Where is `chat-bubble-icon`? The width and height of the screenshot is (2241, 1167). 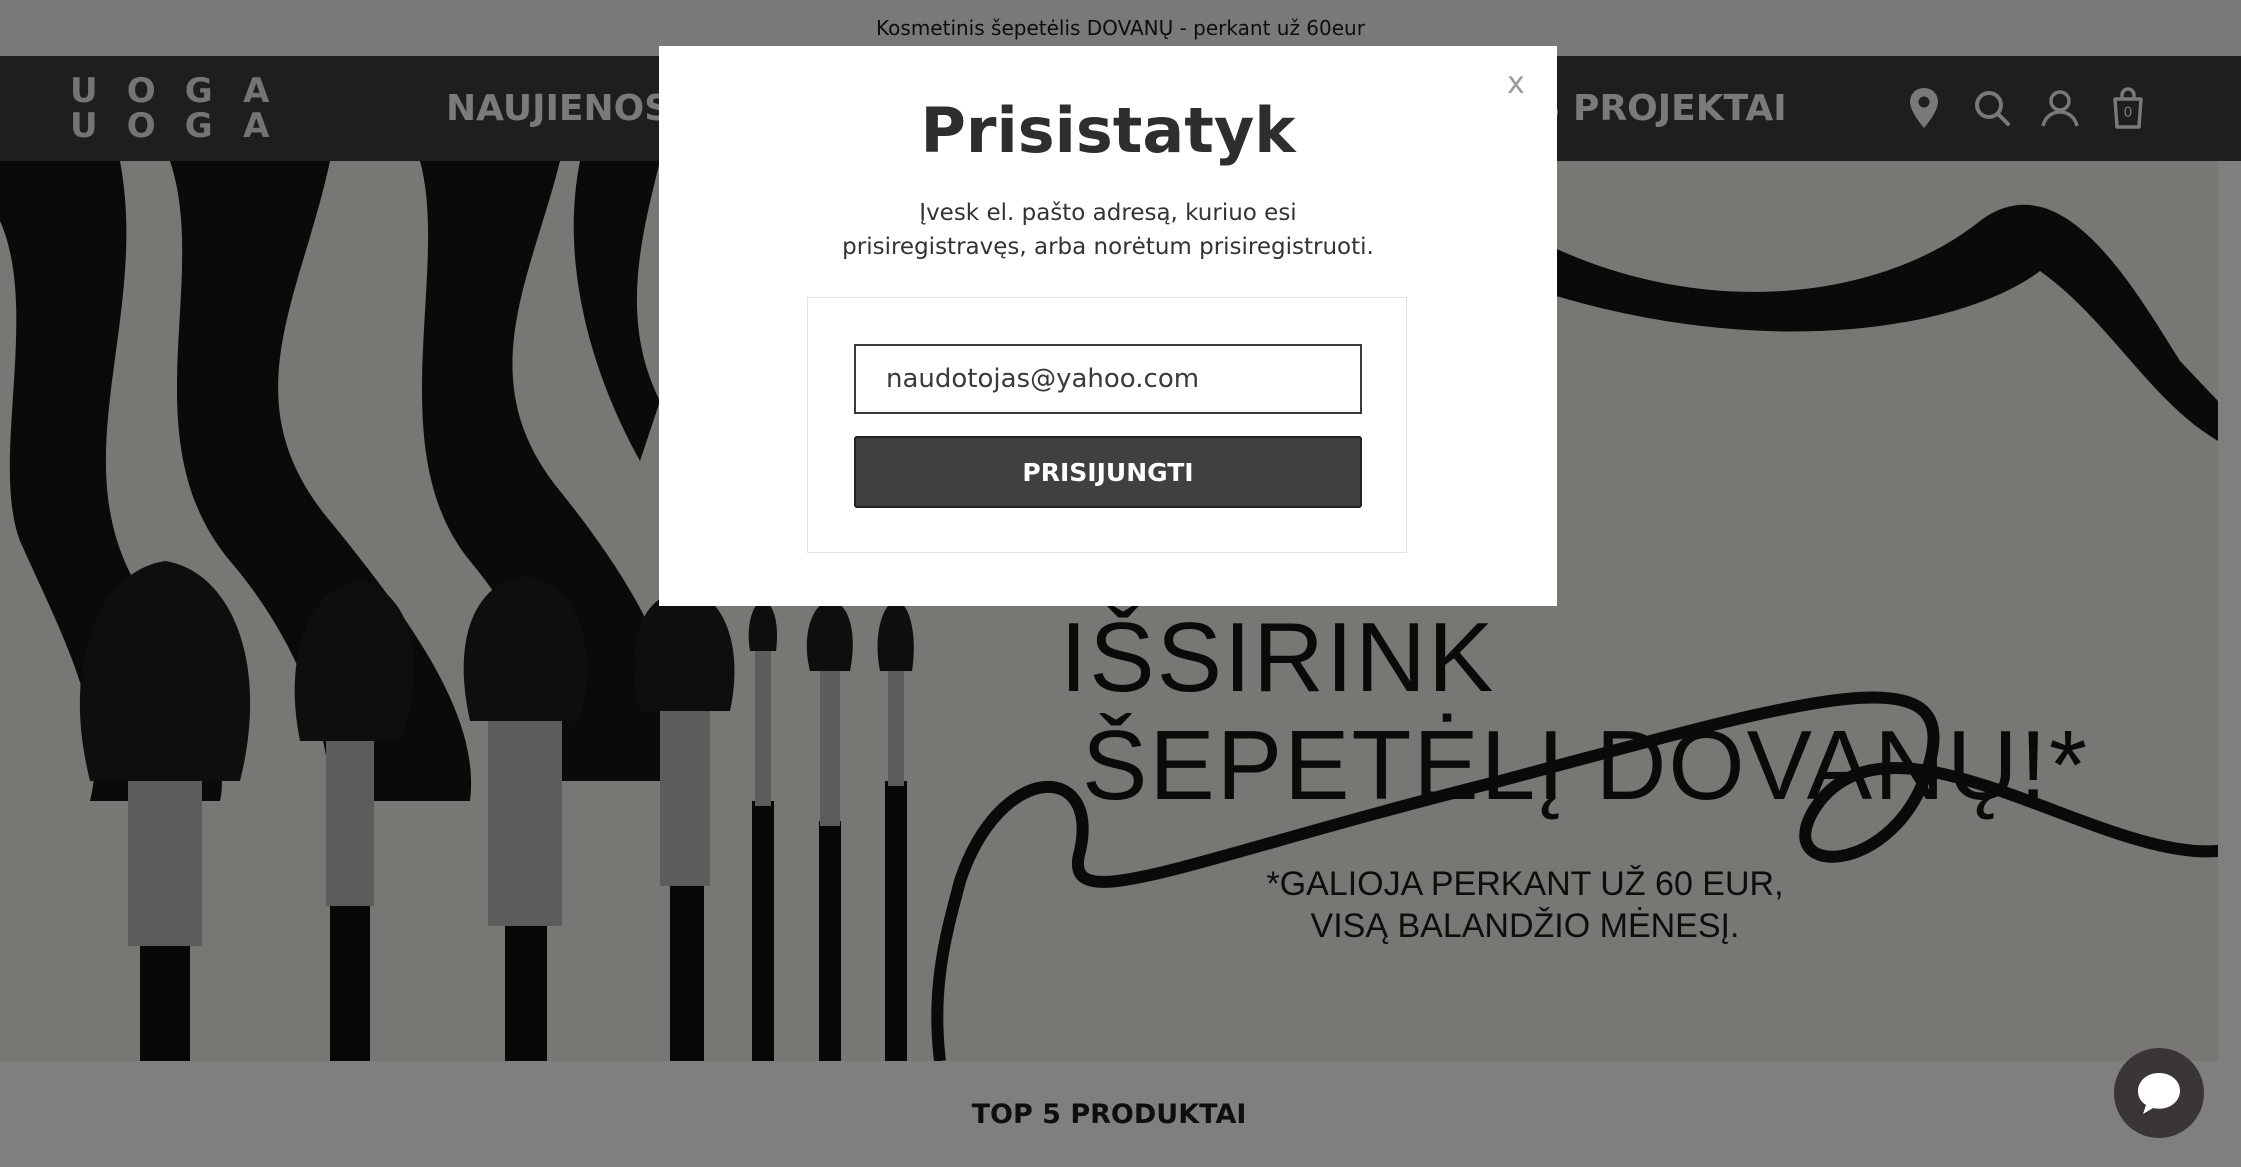 chat-bubble-icon is located at coordinates (2159, 1093).